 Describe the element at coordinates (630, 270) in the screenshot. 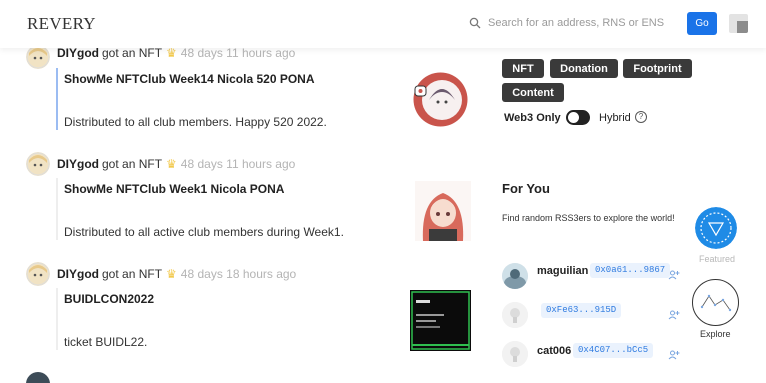

I see `address-badge: 0x0a61...9867` at that location.